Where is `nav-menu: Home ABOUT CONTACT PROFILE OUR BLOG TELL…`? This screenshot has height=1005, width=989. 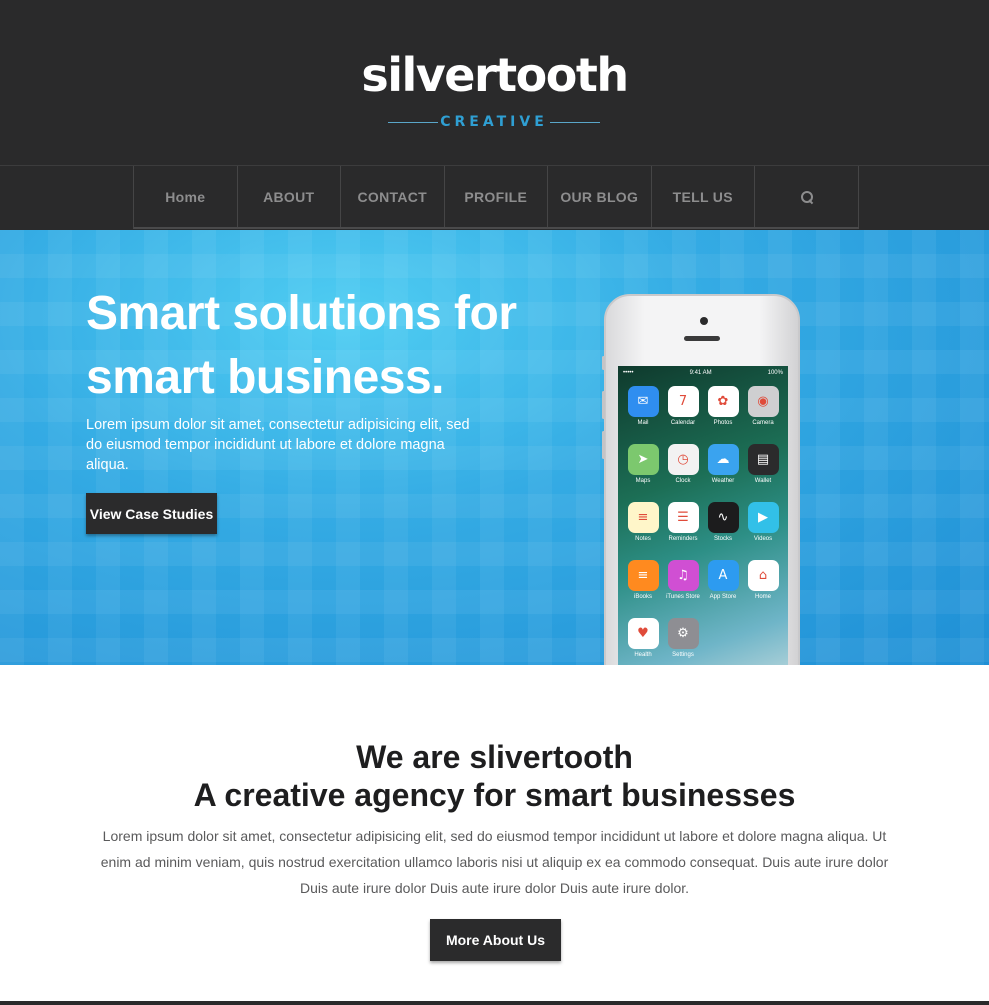
nav-menu: Home ABOUT CONTACT PROFILE OUR BLOG TELL… is located at coordinates (496, 197).